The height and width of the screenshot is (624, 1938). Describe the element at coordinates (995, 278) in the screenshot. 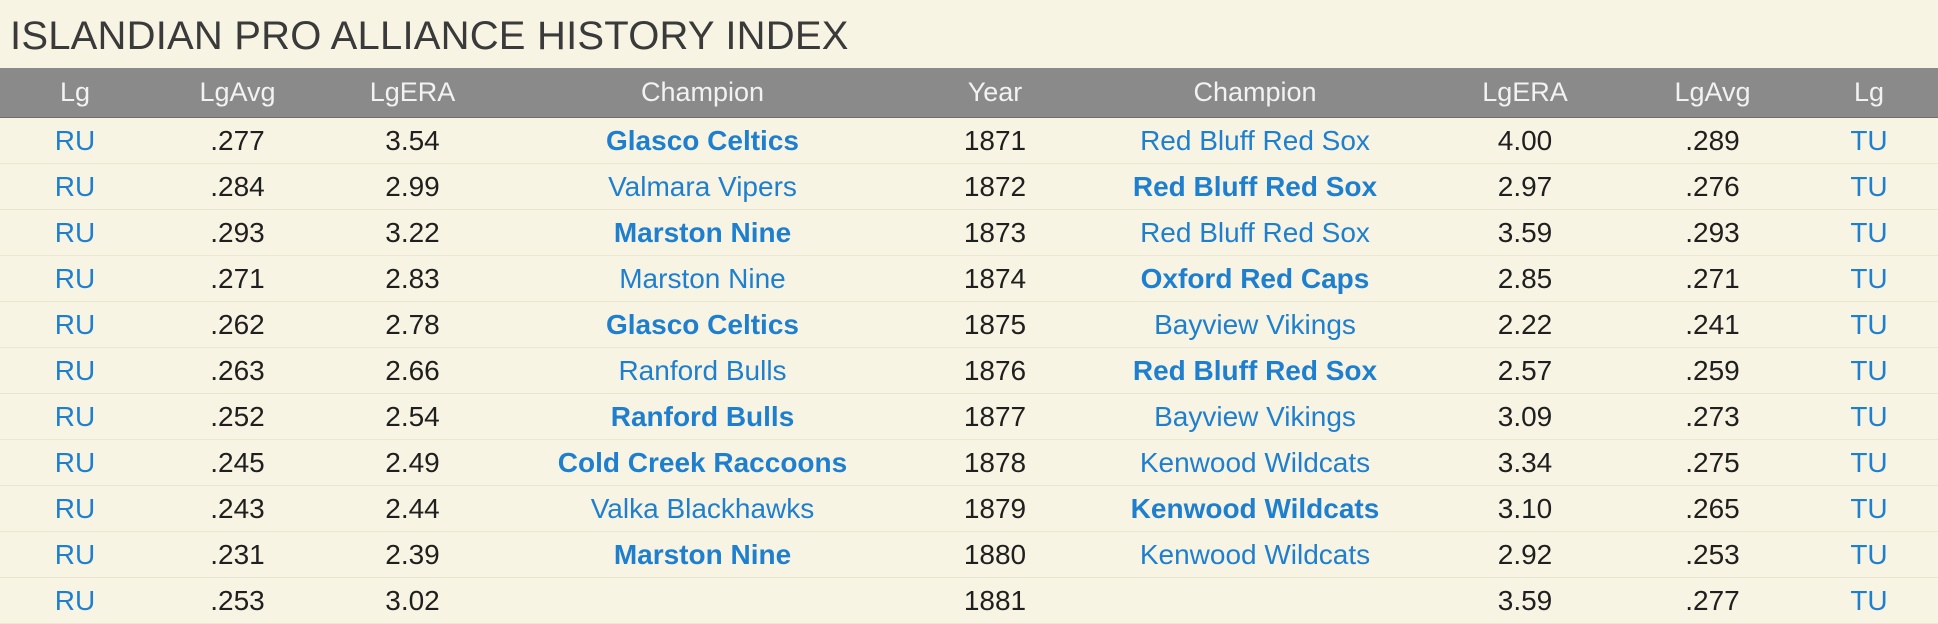

I see `year: 1874` at that location.